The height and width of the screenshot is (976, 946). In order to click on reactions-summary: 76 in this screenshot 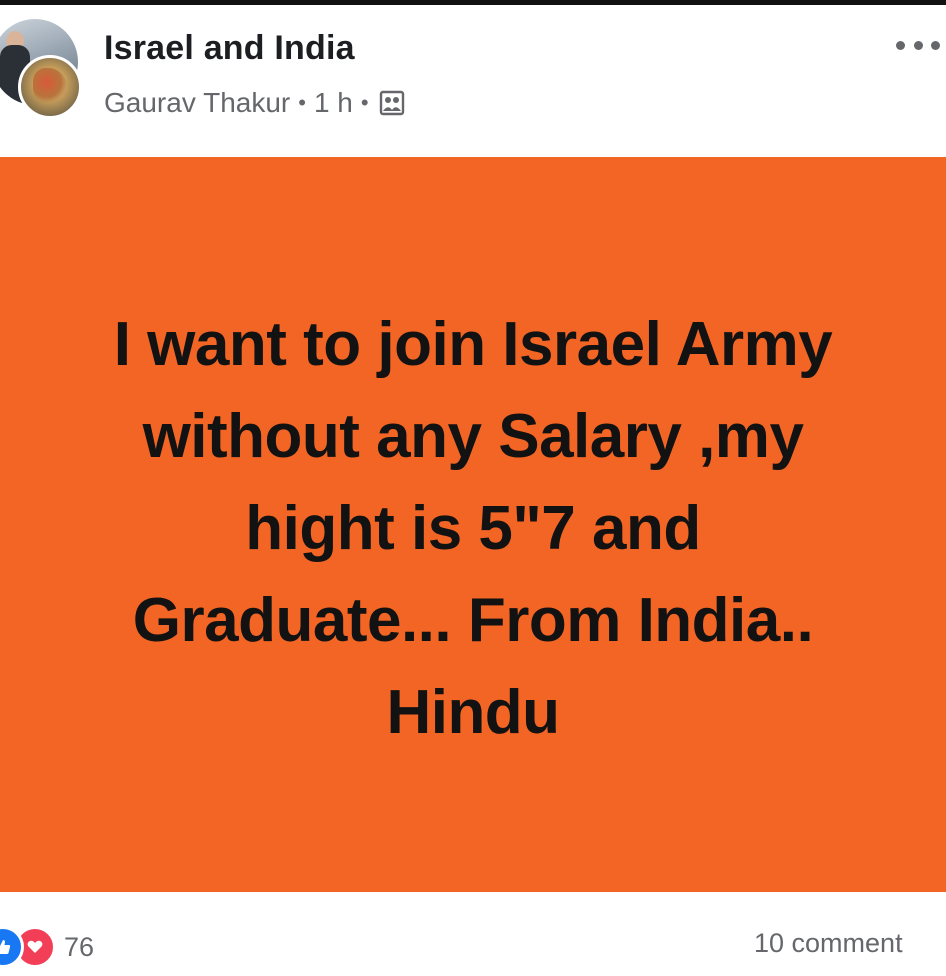, I will do `click(47, 947)`.